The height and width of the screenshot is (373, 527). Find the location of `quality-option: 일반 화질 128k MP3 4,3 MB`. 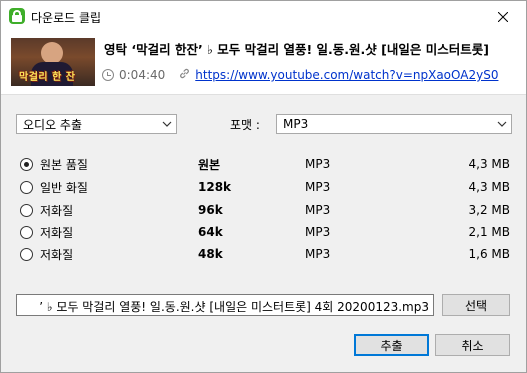

quality-option: 일반 화질 128k MP3 4,3 MB is located at coordinates (265, 187).